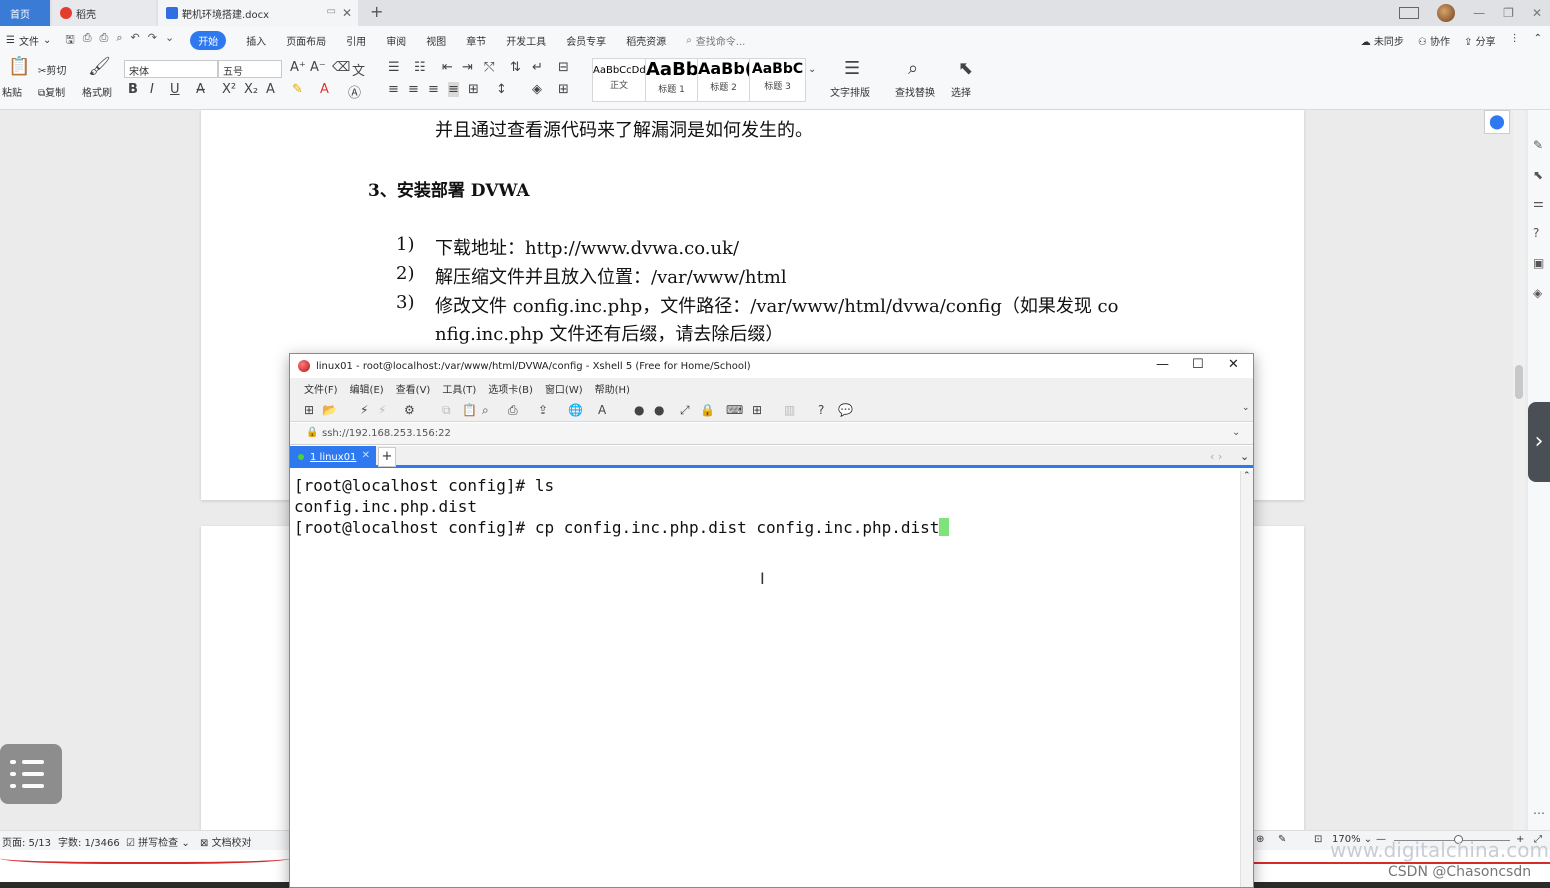  What do you see at coordinates (476, 40) in the screenshot?
I see `menu-chapter: 章节` at bounding box center [476, 40].